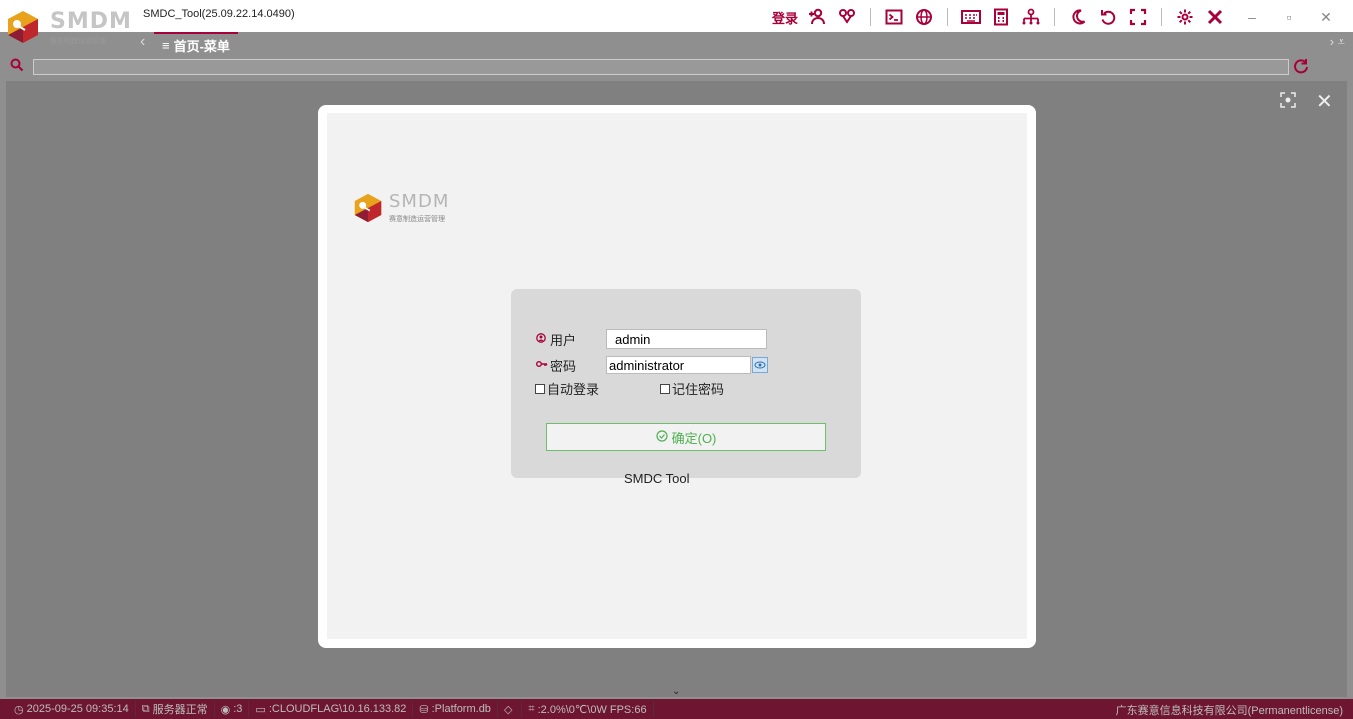 The width and height of the screenshot is (1353, 719). Describe the element at coordinates (225, 709) in the screenshot. I see `user-count-icon: ◉` at that location.